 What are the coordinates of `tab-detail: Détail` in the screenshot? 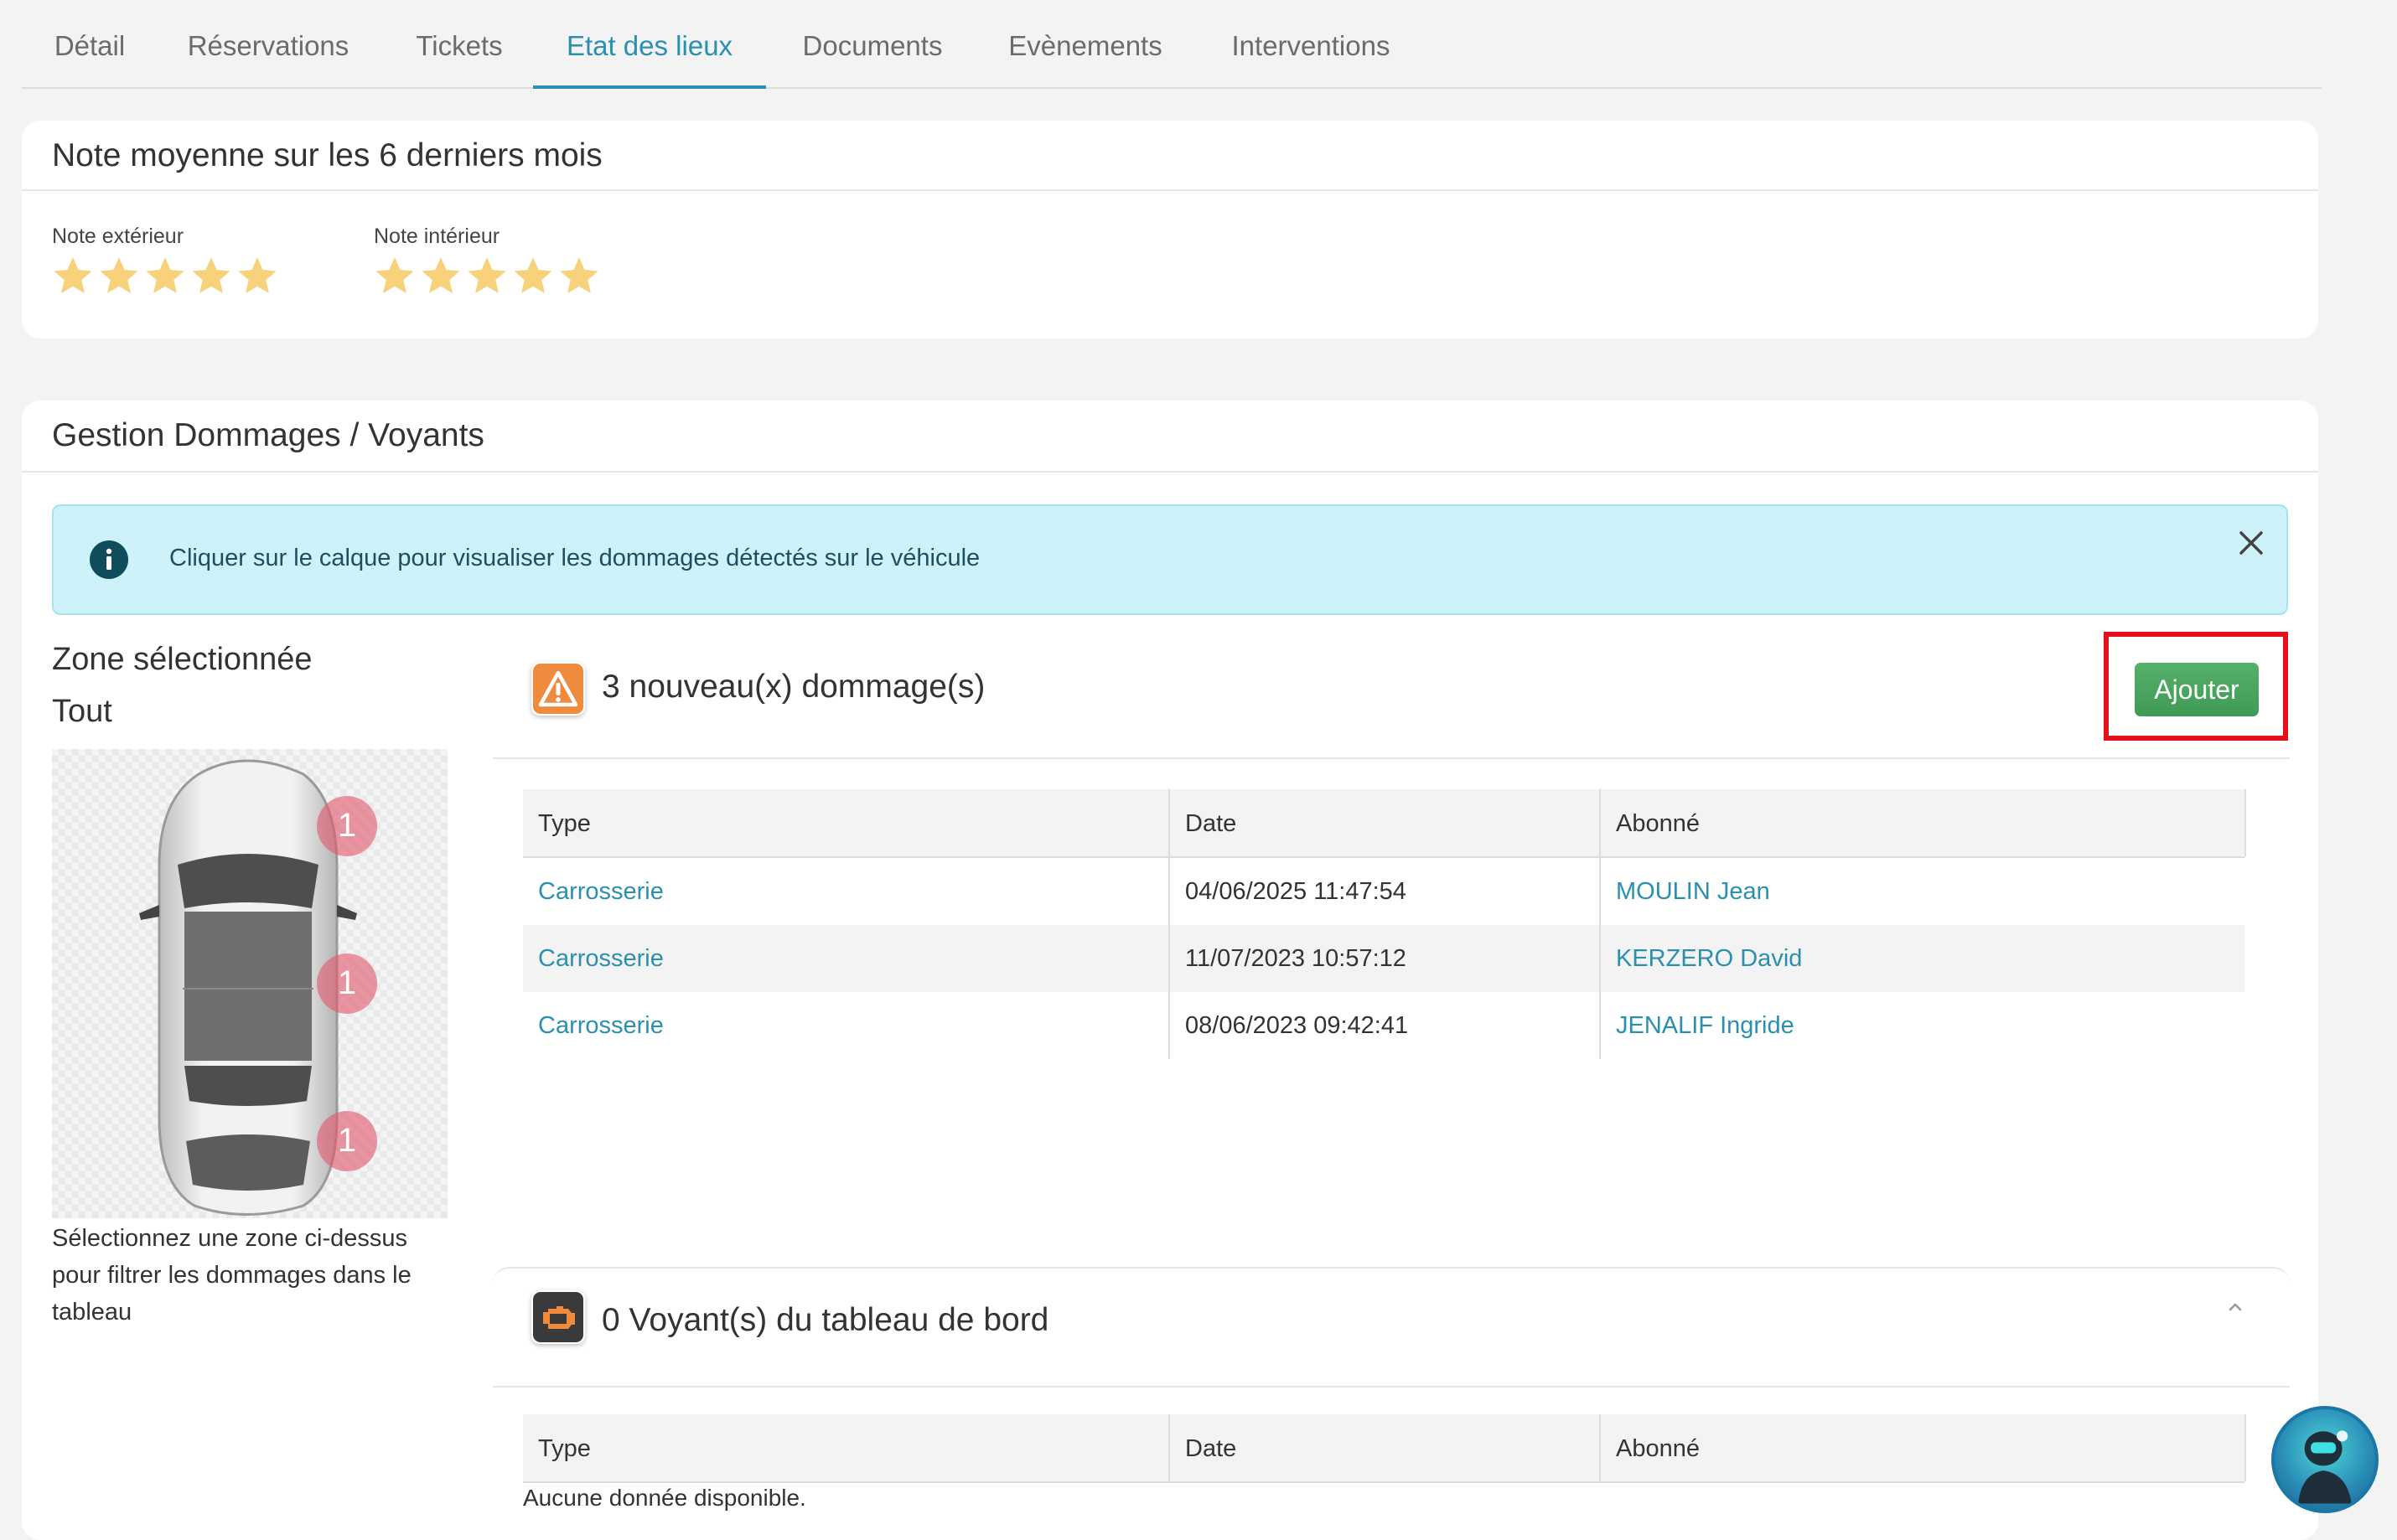 It's located at (89, 43).